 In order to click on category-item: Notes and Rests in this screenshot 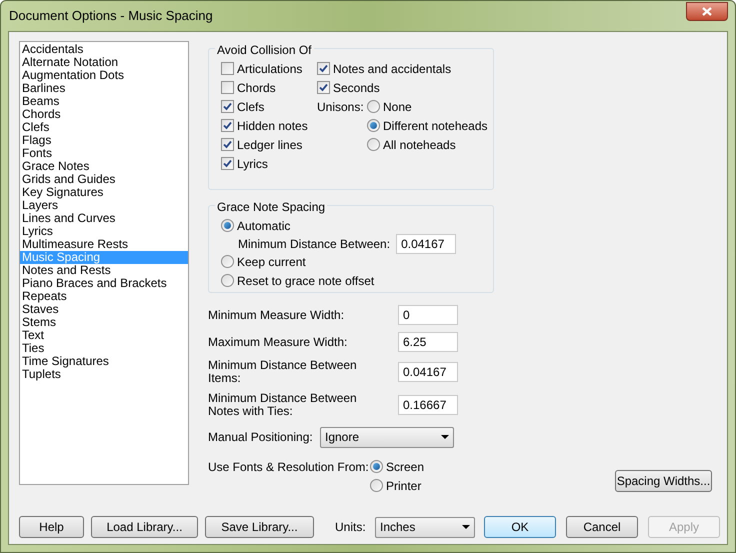, I will do `click(104, 270)`.